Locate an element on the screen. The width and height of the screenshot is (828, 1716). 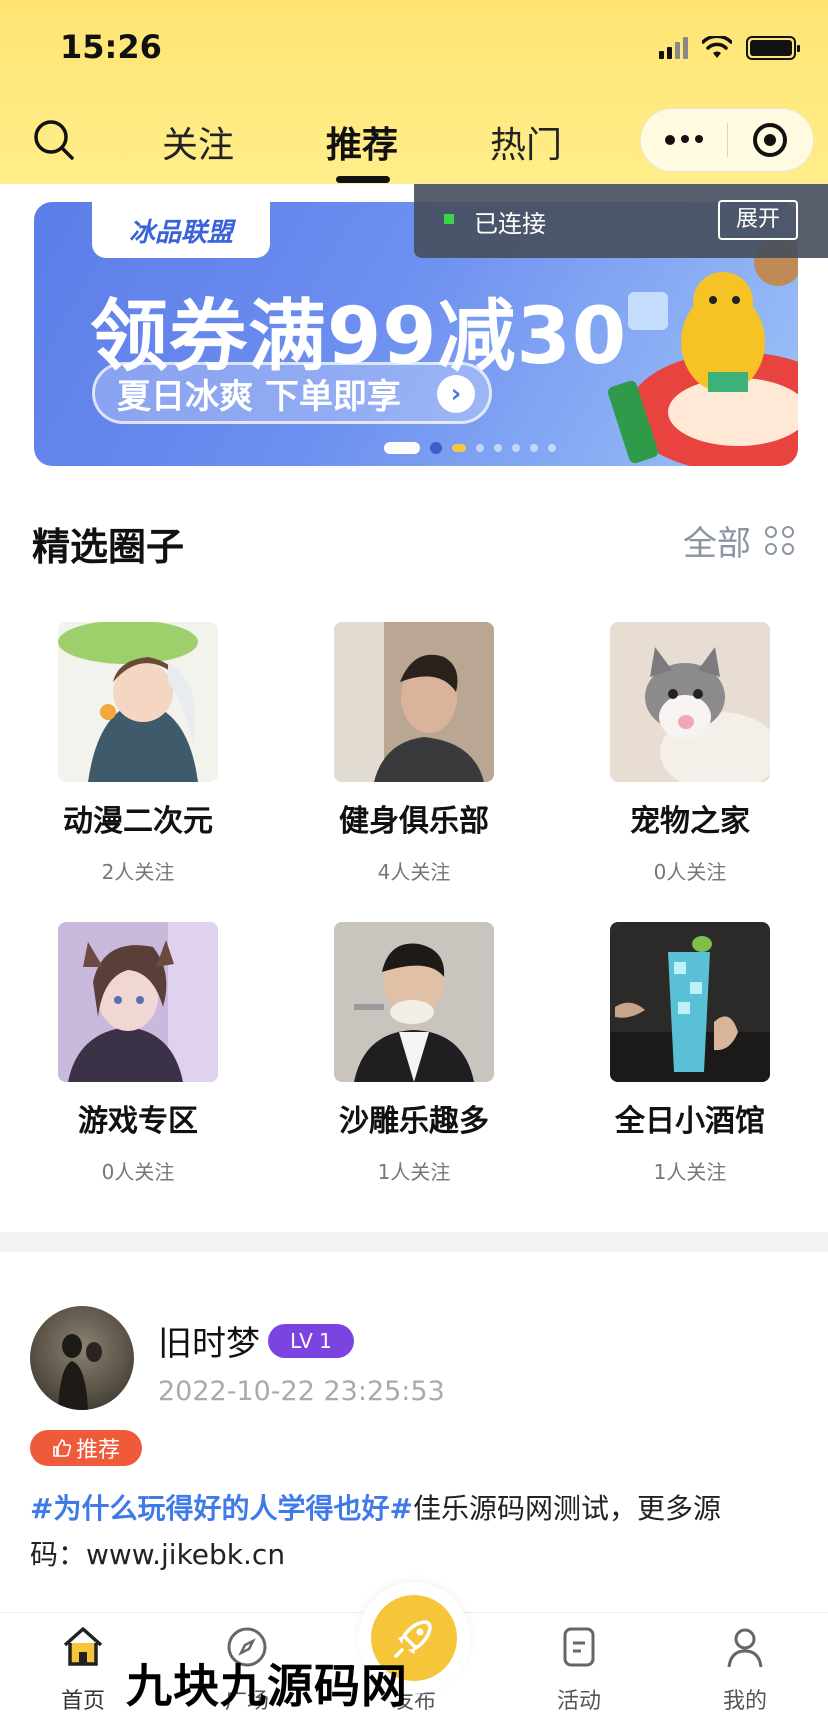
circle-item-anime: 动漫二次元 2人关注 is located at coordinates (138, 753).